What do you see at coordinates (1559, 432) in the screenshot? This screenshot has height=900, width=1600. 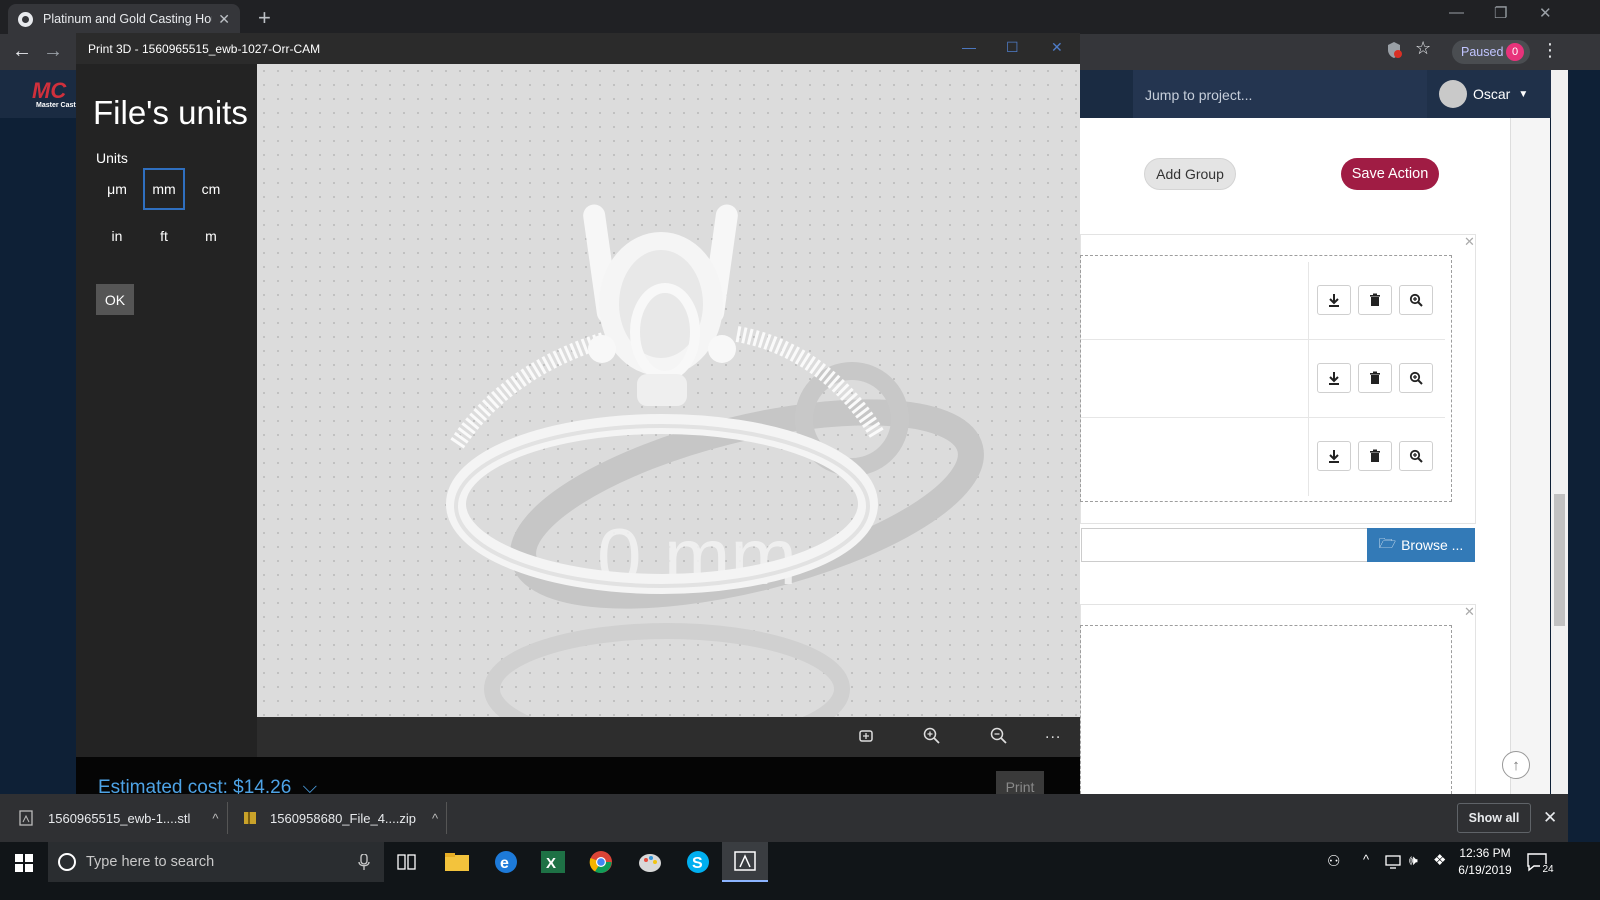 I see `page-scrollbar` at bounding box center [1559, 432].